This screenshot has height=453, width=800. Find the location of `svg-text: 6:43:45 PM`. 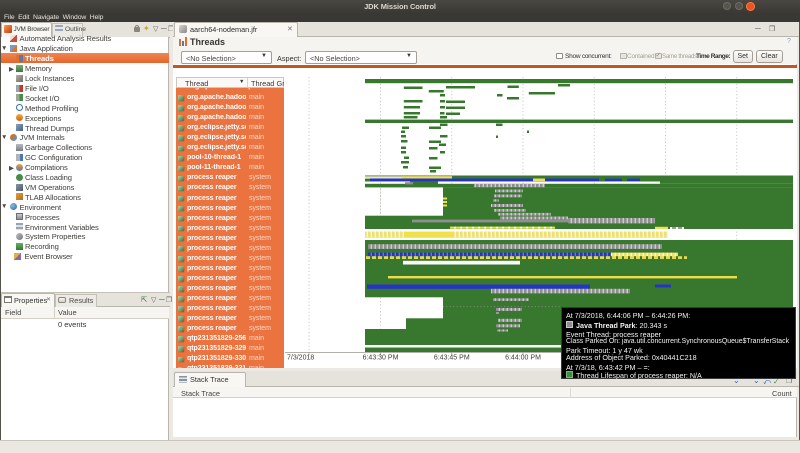

svg-text: 6:43:45 PM is located at coordinates (452, 358).